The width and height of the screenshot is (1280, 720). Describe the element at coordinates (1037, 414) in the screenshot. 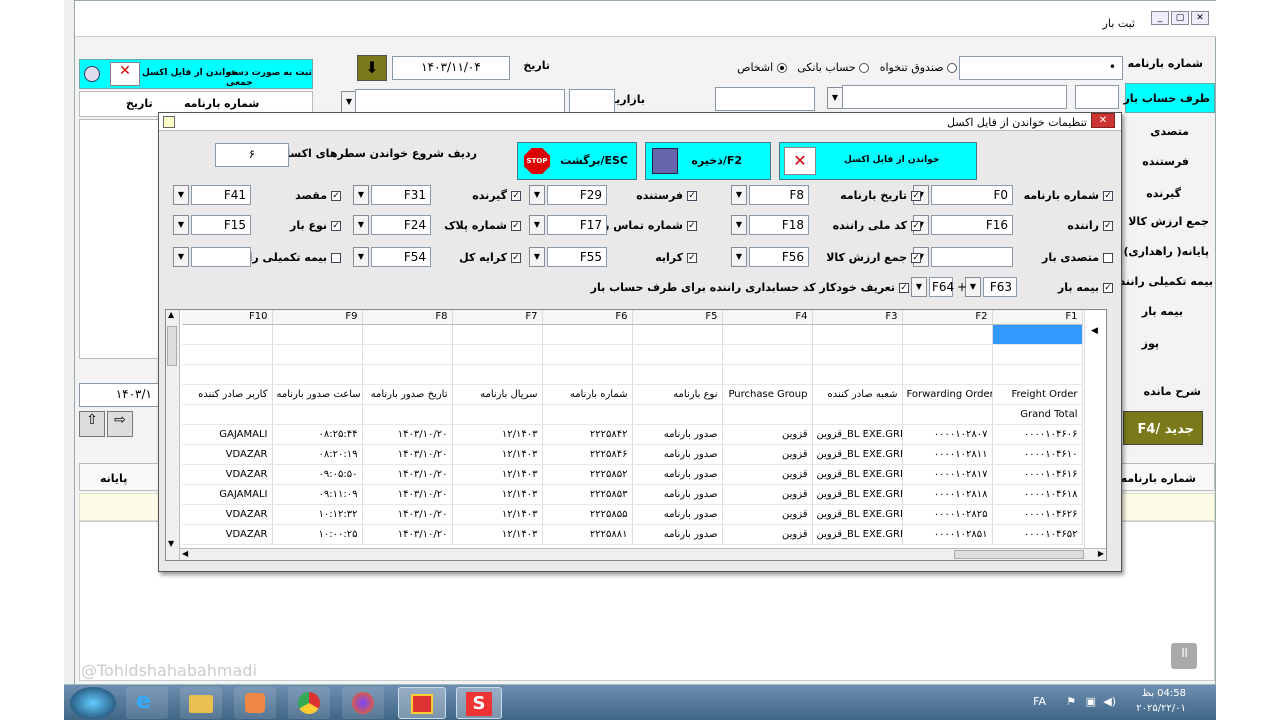

I see `grid-cell: Grand Total` at that location.